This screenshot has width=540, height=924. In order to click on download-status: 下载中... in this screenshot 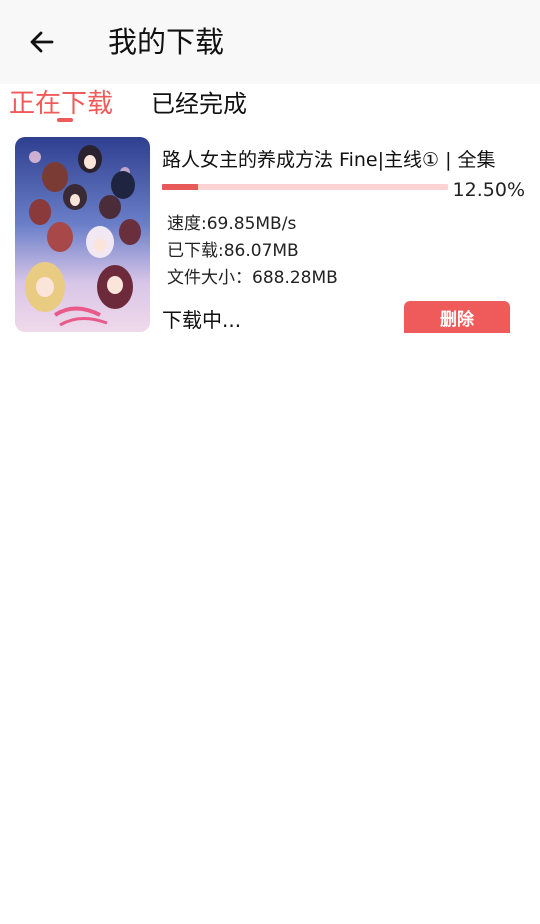, I will do `click(202, 320)`.